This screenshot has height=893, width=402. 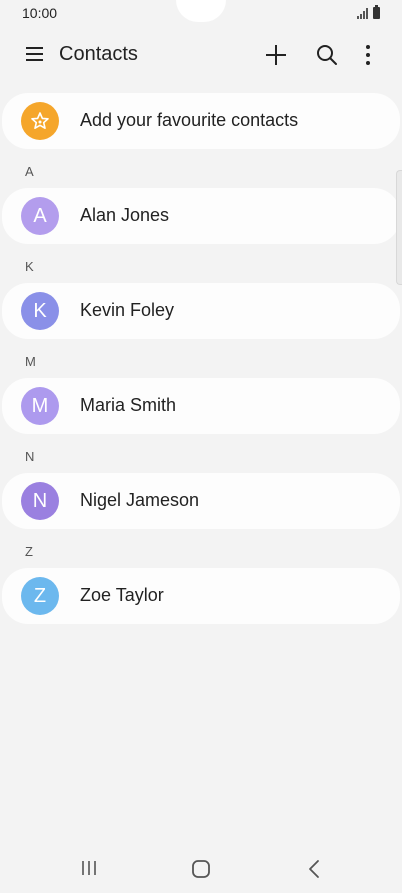 I want to click on section-header-n: N, so click(x=30, y=456).